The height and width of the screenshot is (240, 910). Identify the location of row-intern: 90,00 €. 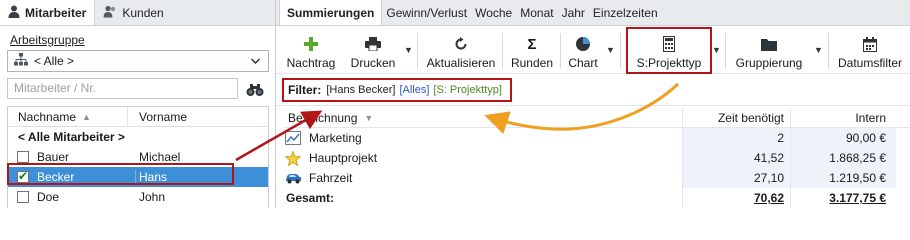
(843, 138).